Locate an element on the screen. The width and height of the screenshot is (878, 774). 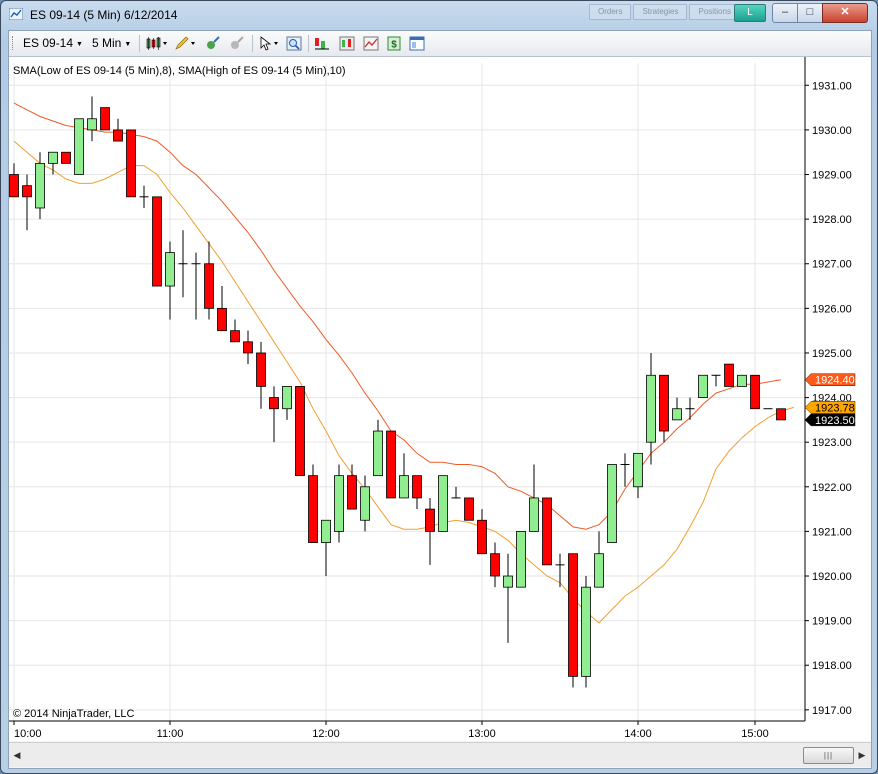
y-tick-label: 1930.00 is located at coordinates (832, 131).